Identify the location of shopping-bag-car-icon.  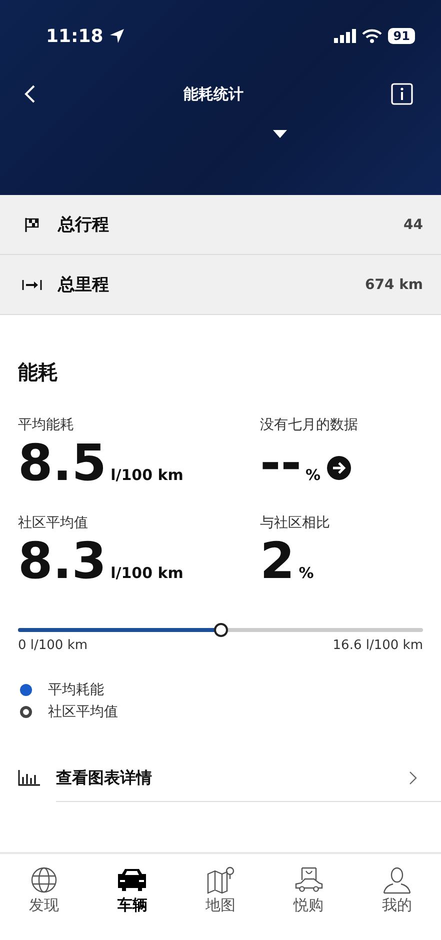
(308, 880).